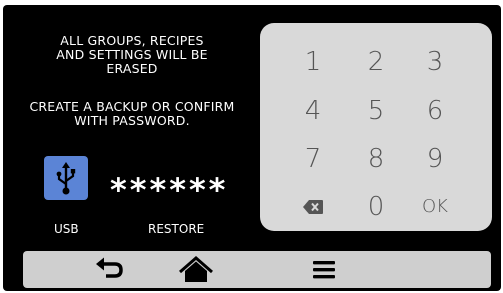  What do you see at coordinates (132, 68) in the screenshot?
I see `warning-line: ERASED` at bounding box center [132, 68].